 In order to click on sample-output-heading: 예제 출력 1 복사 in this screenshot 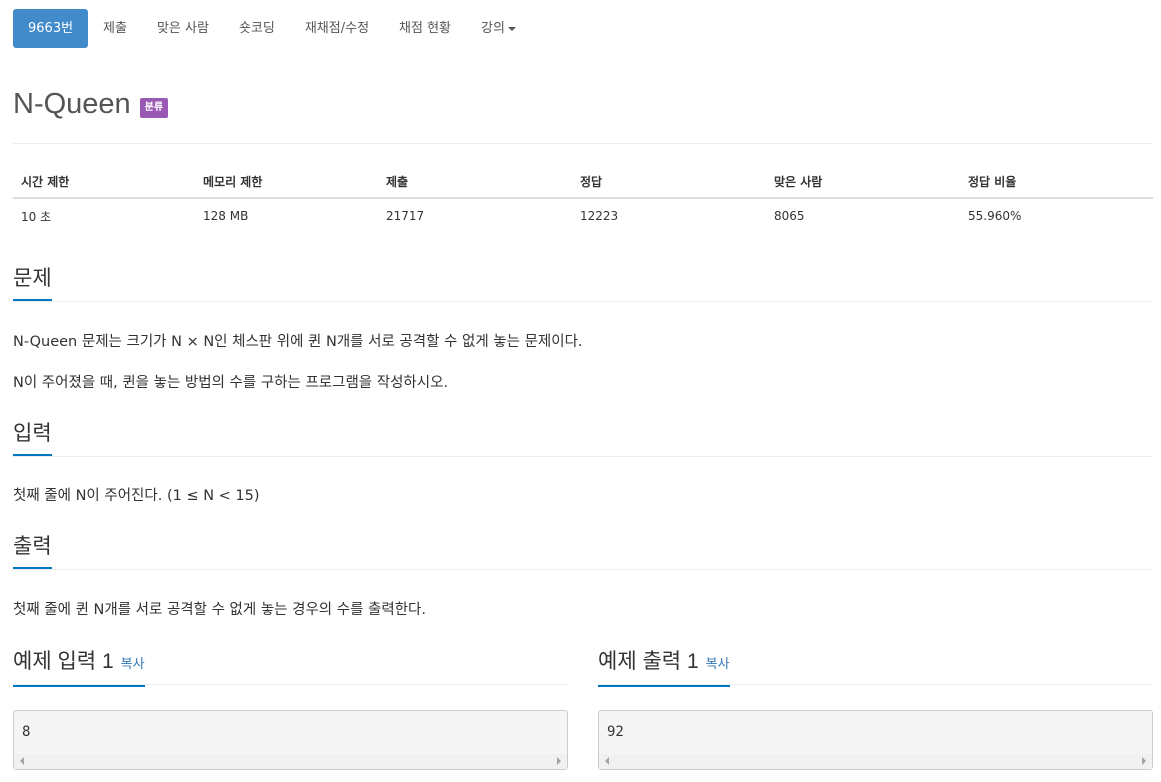, I will do `click(664, 667)`.